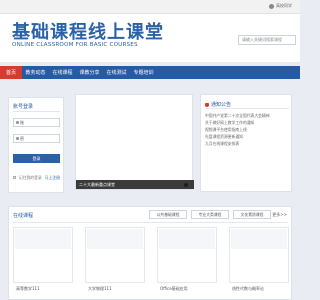 This screenshot has height=300, width=320. I want to click on nav-item-share: 课教分享, so click(89, 72).